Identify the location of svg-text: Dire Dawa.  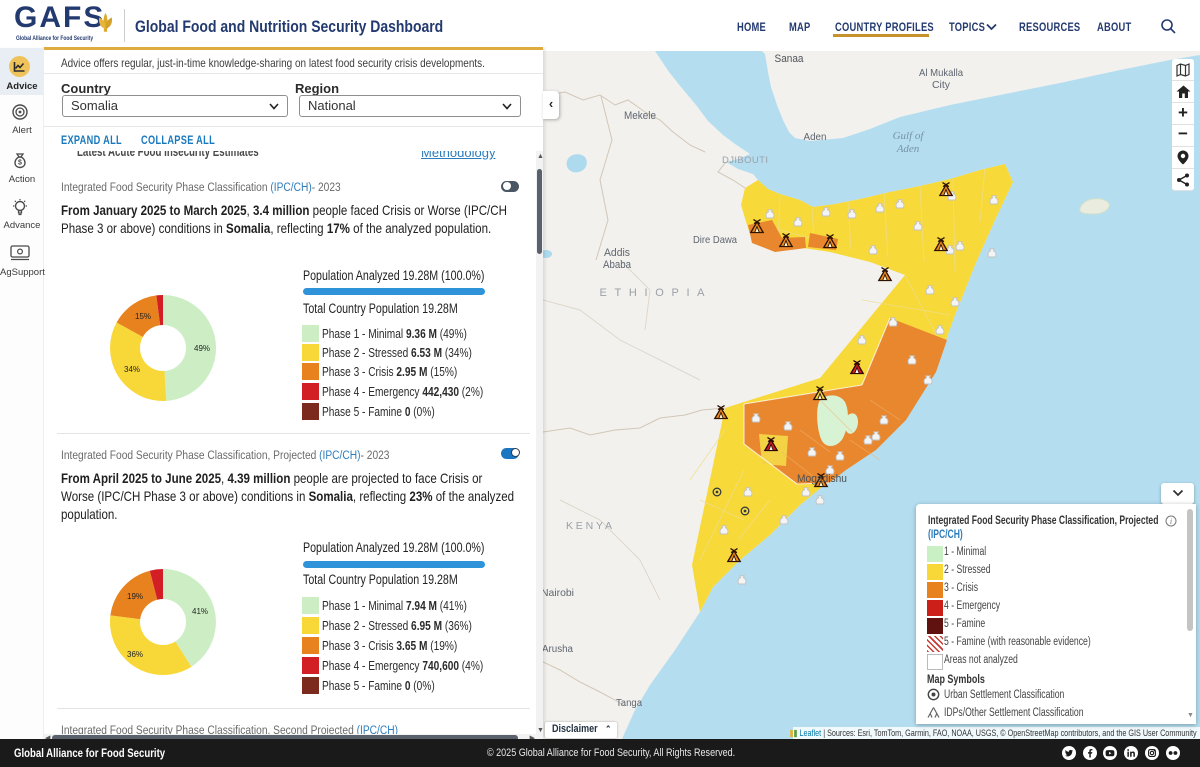
(715, 240).